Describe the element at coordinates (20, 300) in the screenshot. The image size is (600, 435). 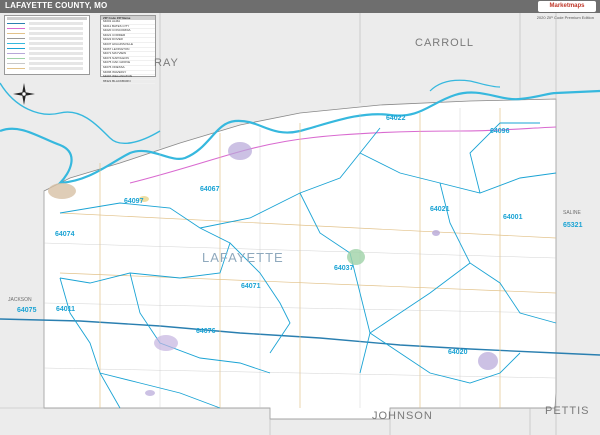
I see `label-jackson: JACKSON` at that location.